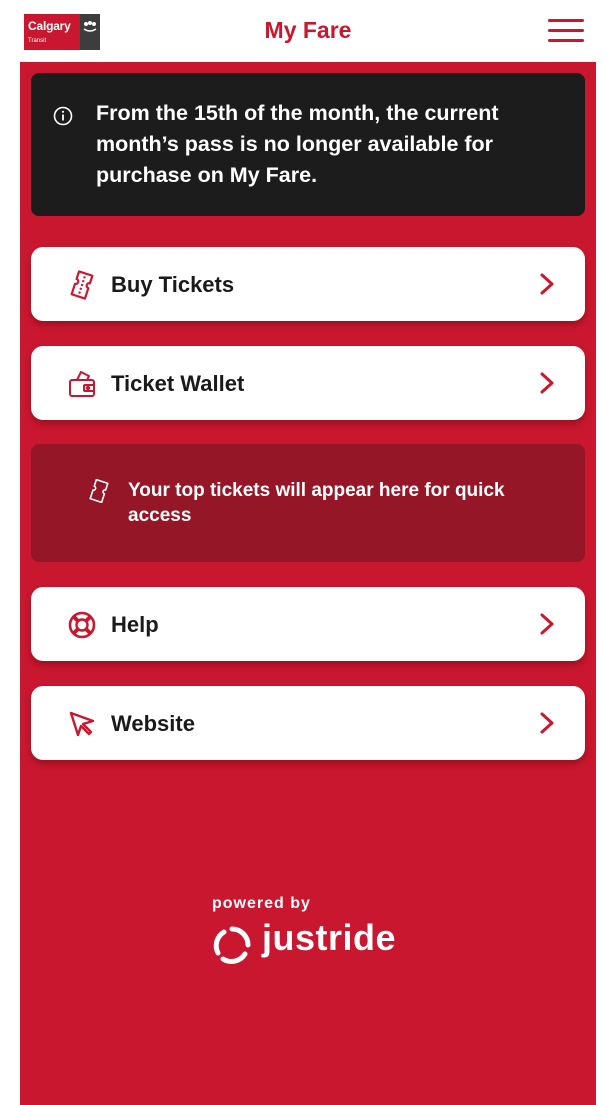  I want to click on buy-tickets-label: Buy Tickets, so click(173, 284).